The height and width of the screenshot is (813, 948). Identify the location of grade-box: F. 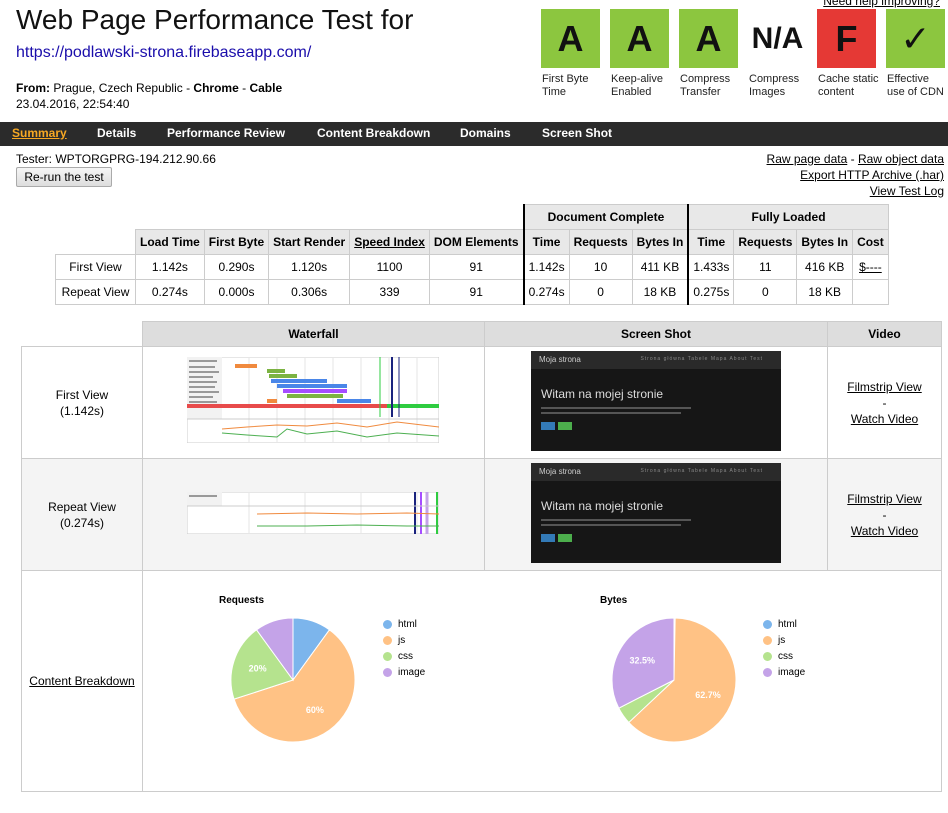
(846, 38).